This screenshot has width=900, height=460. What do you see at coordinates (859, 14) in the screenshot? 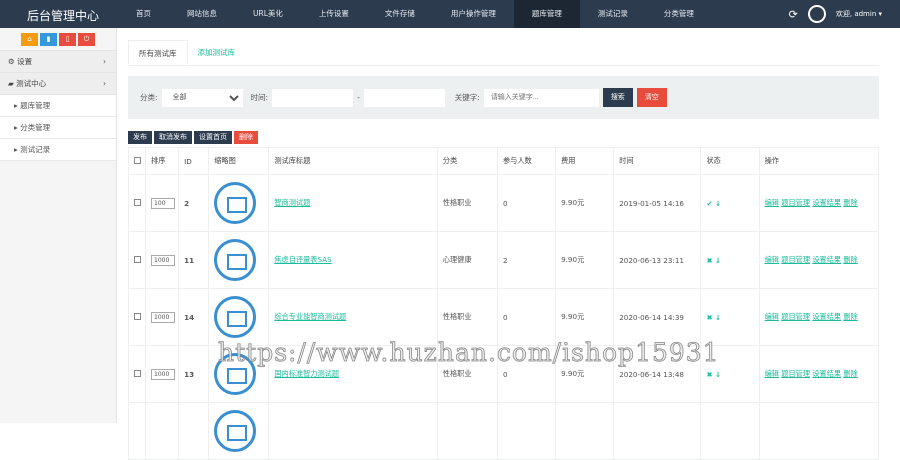
I see `user-menu: 欢迎, admin ▾` at bounding box center [859, 14].